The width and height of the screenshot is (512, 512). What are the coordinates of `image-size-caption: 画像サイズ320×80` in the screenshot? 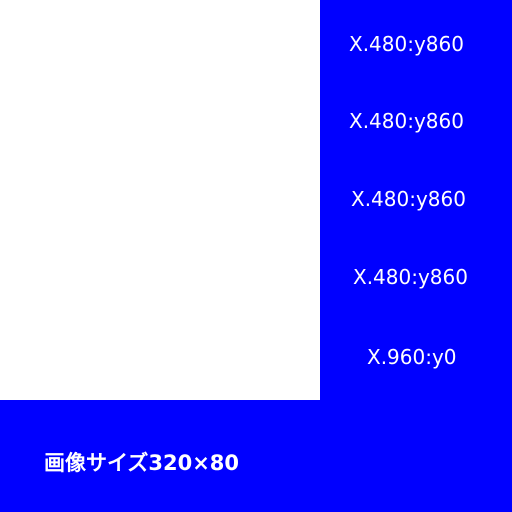 It's located at (142, 463).